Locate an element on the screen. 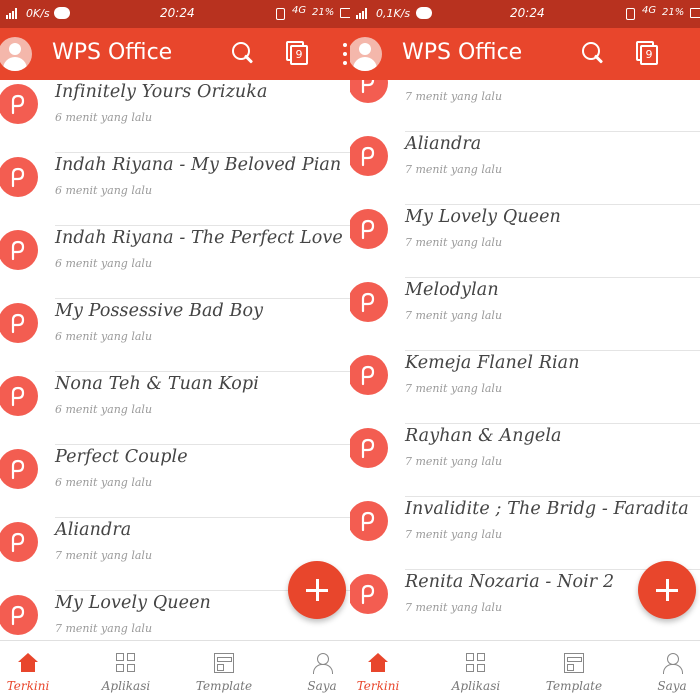  document-name: Rayhan & Angela is located at coordinates (483, 436).